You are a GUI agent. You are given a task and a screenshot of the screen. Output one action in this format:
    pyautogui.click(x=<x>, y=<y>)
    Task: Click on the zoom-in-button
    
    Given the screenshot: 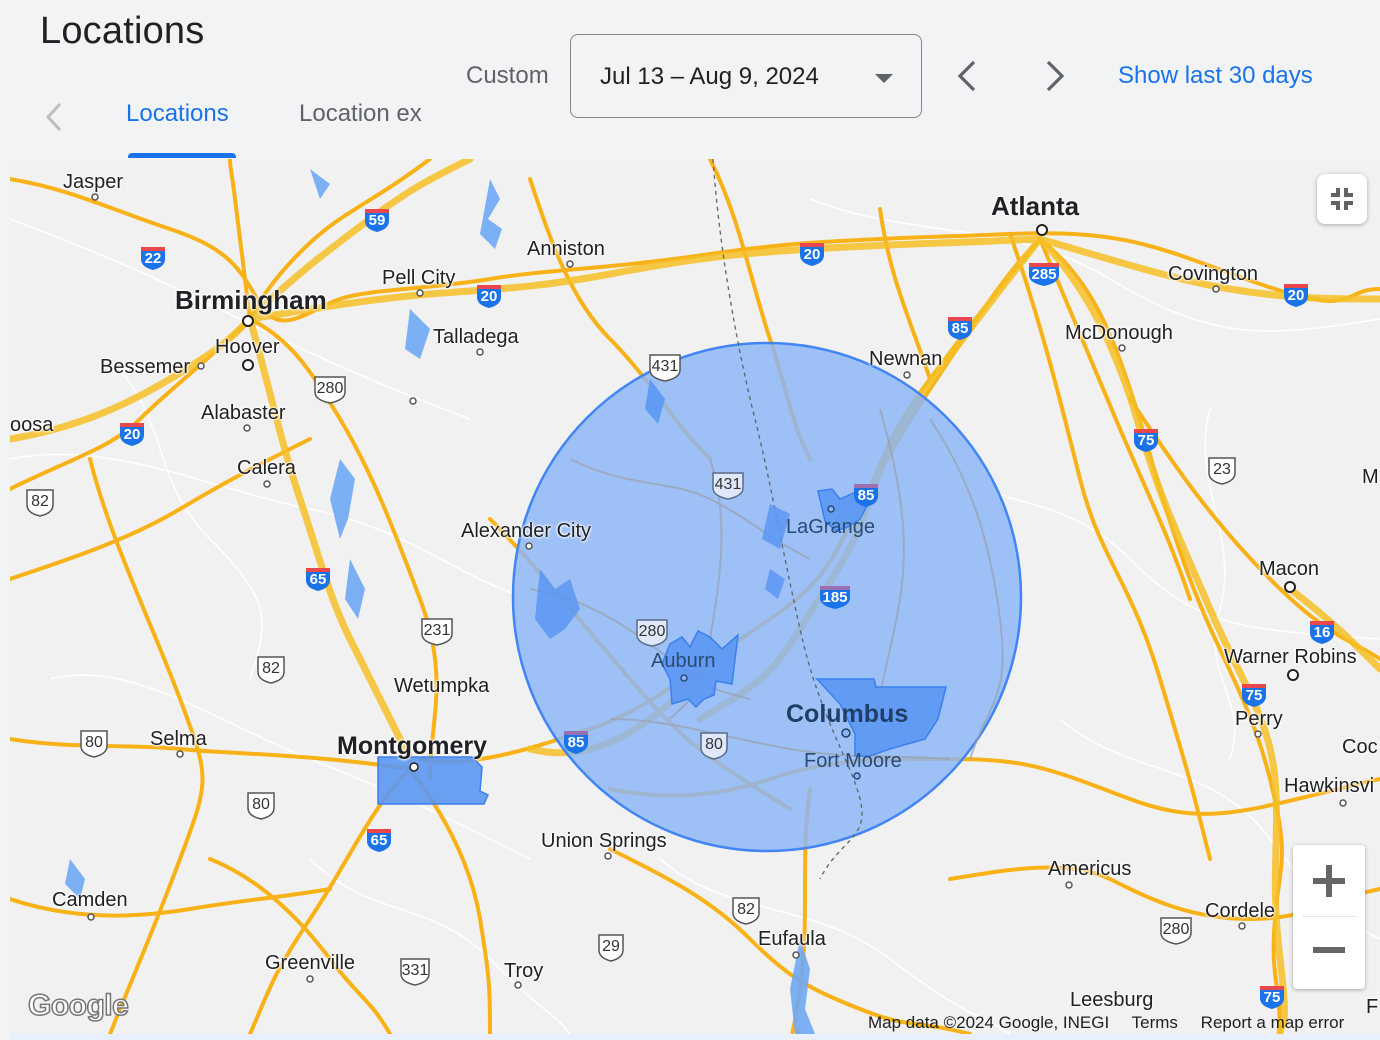 What is the action you would take?
    pyautogui.click(x=1329, y=880)
    